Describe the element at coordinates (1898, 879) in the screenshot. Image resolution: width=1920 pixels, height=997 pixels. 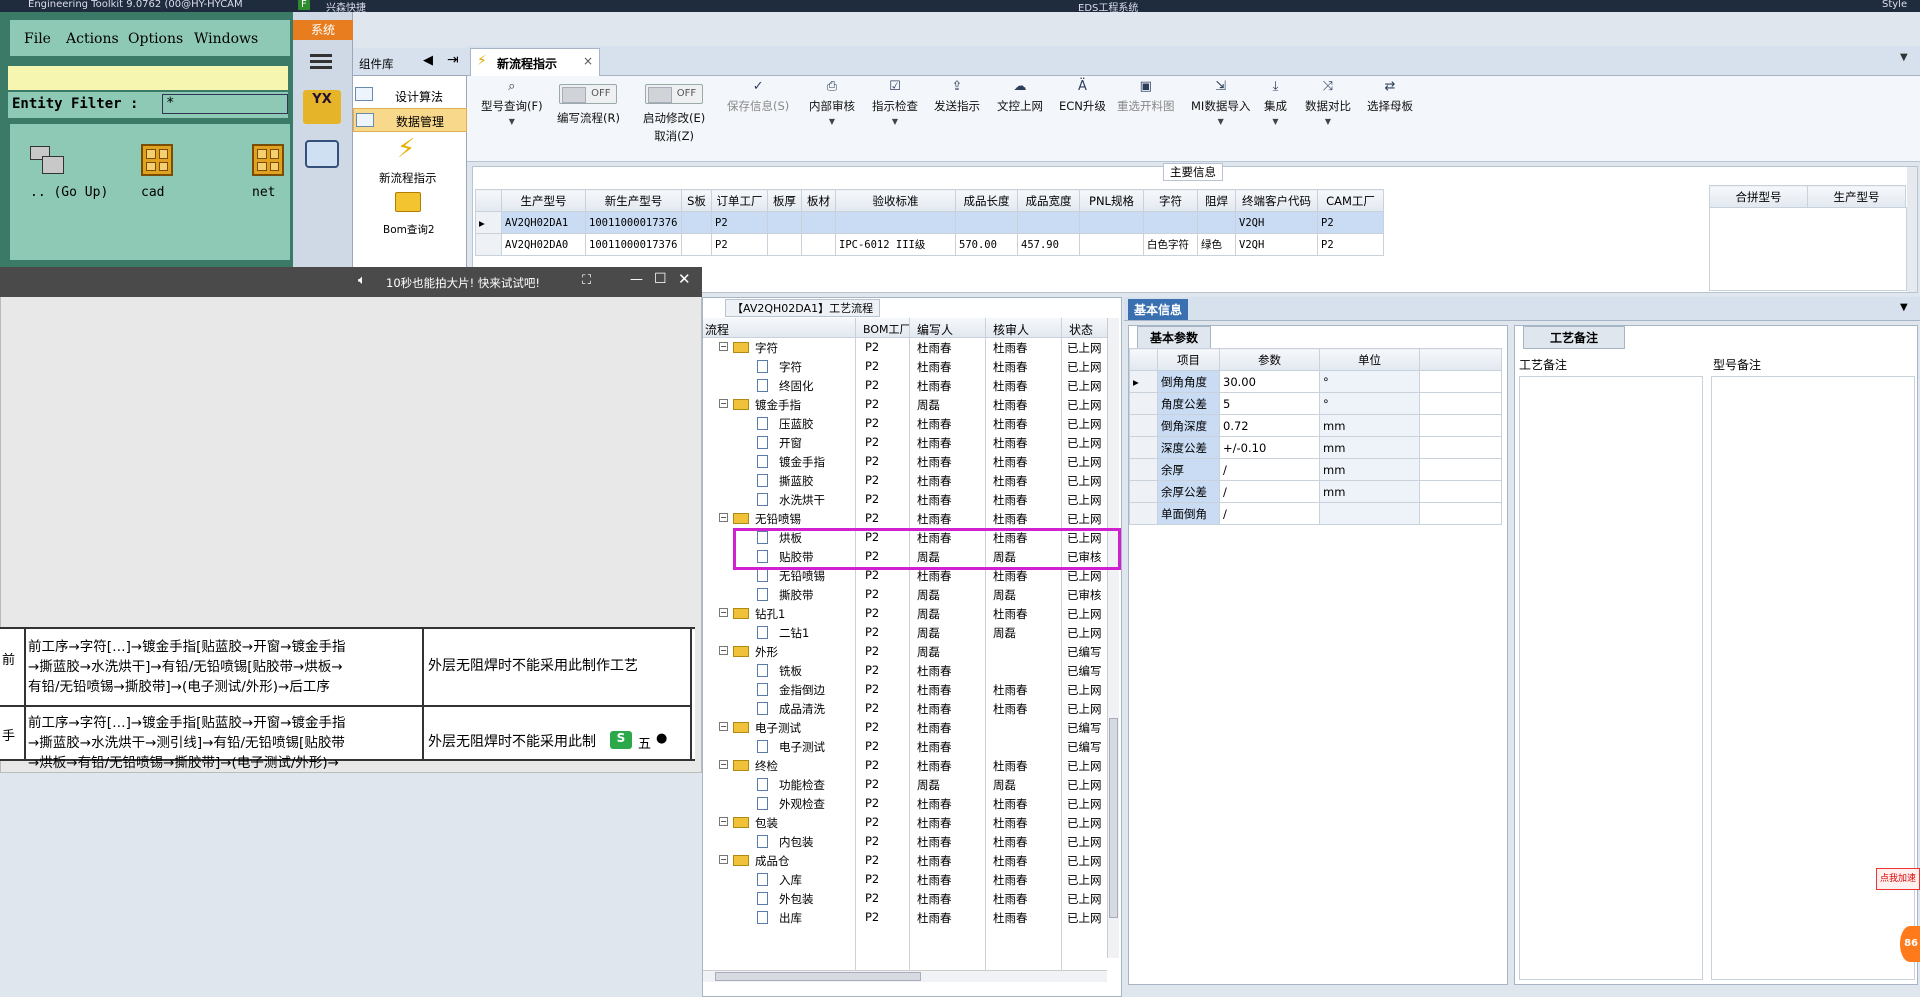
I see `speedup-ad-label: 点我加速` at that location.